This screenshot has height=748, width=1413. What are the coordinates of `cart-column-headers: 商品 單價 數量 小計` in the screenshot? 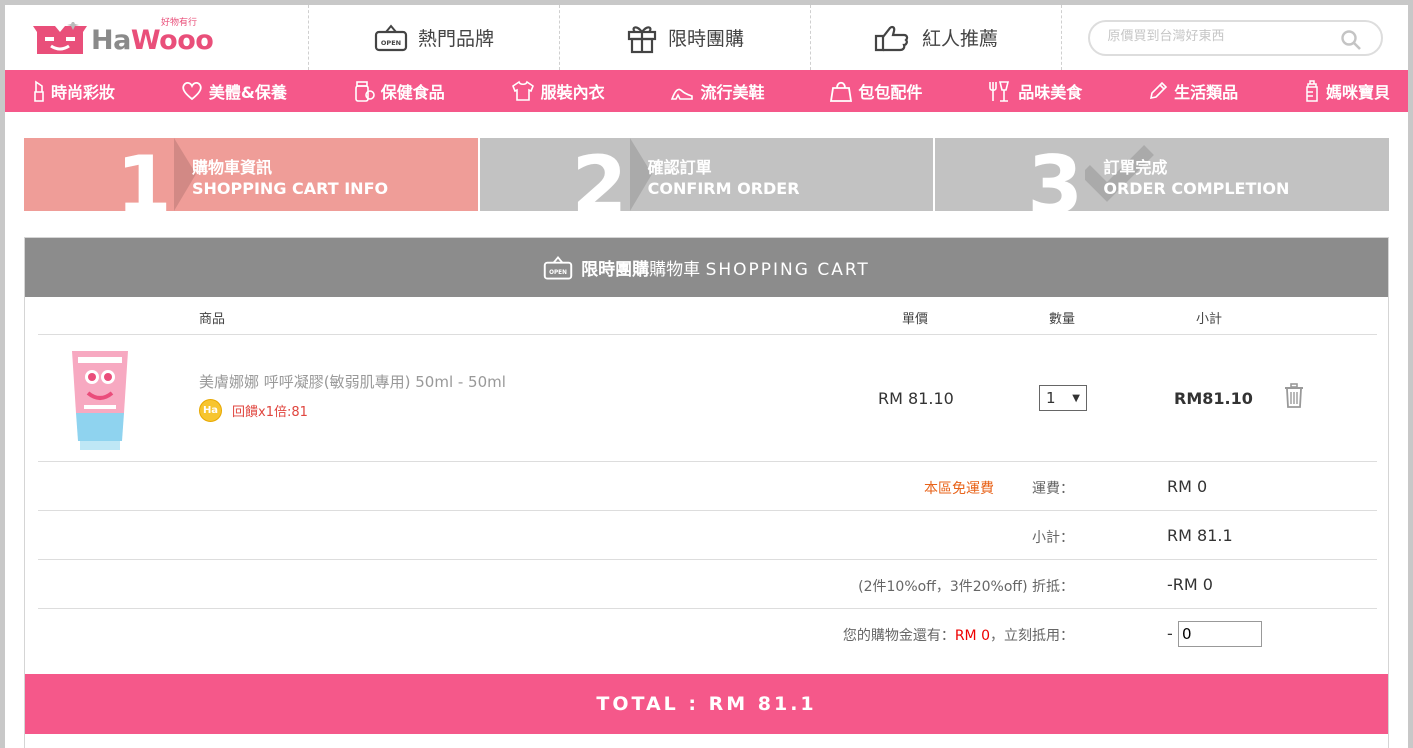 It's located at (707, 316).